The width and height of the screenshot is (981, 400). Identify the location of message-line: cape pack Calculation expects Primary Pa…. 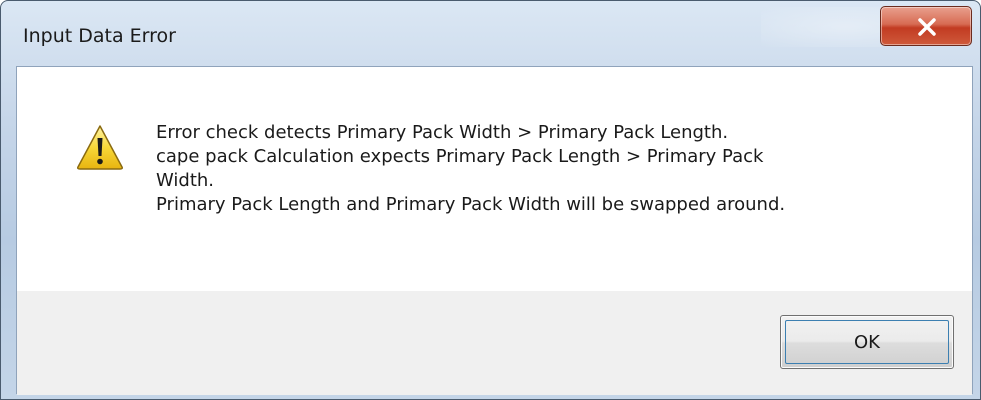
(460, 156).